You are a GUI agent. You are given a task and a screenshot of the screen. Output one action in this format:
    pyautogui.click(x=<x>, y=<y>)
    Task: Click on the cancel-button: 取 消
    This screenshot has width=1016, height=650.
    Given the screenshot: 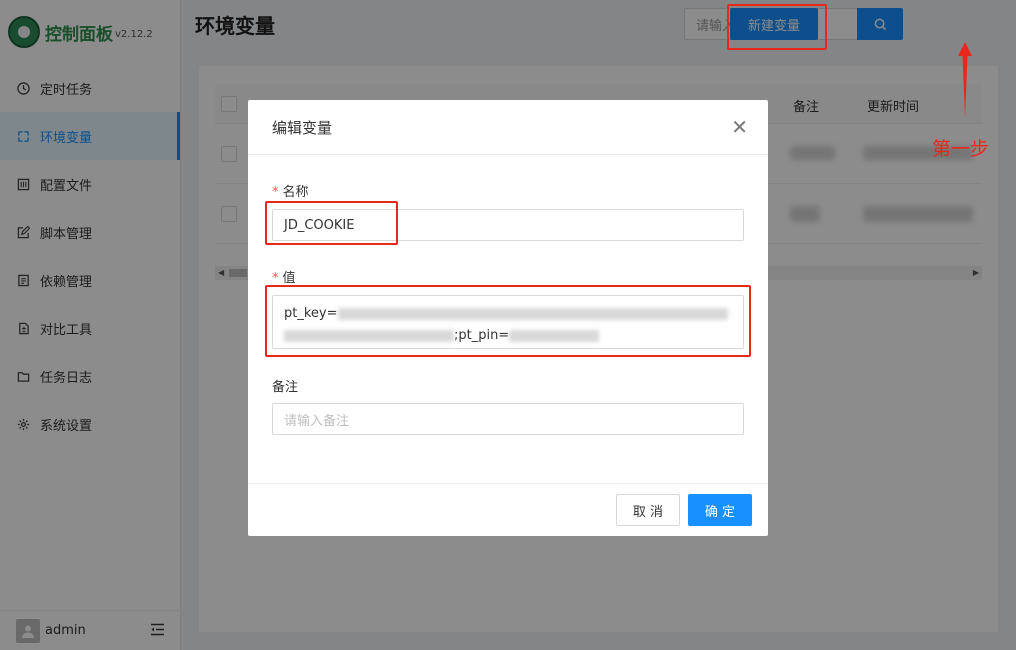 What is the action you would take?
    pyautogui.click(x=648, y=510)
    